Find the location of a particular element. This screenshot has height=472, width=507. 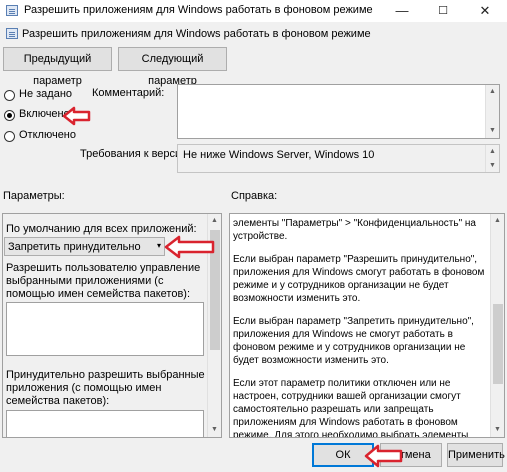

default-all-apps-dropdown: Запретить принудительно ▾ is located at coordinates (84, 246).